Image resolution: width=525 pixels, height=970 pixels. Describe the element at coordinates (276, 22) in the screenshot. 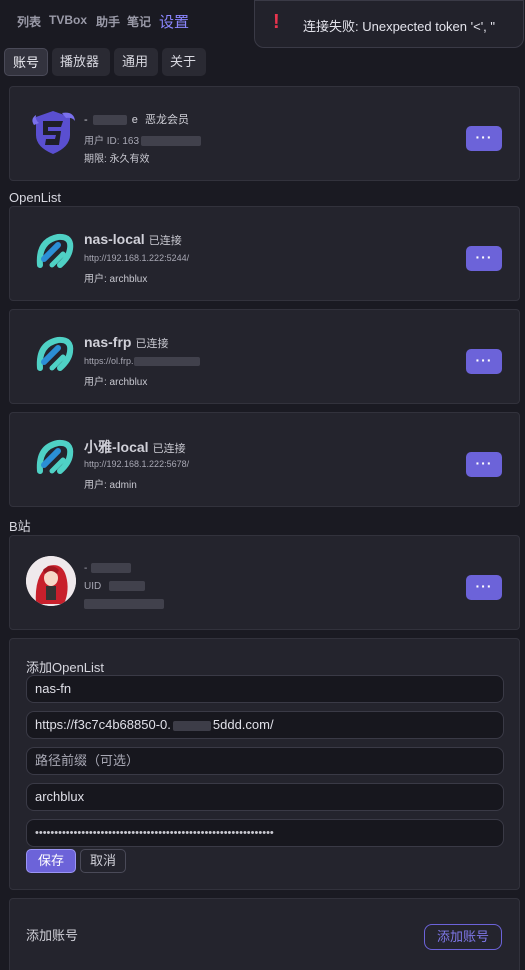

I see `error-icon: !` at that location.